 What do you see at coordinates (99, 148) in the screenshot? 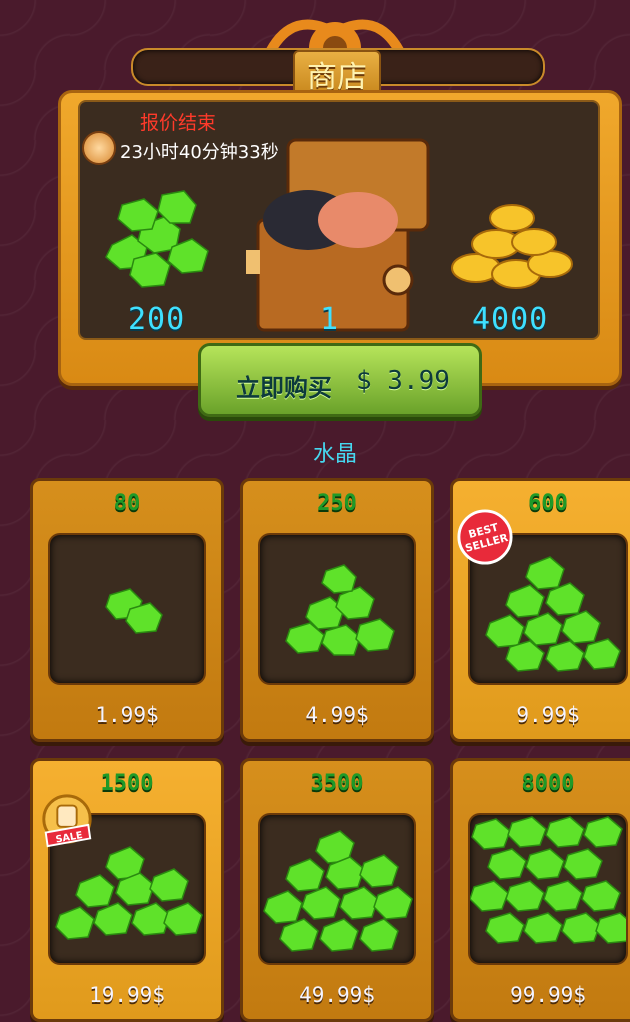
I see `clock-icon` at bounding box center [99, 148].